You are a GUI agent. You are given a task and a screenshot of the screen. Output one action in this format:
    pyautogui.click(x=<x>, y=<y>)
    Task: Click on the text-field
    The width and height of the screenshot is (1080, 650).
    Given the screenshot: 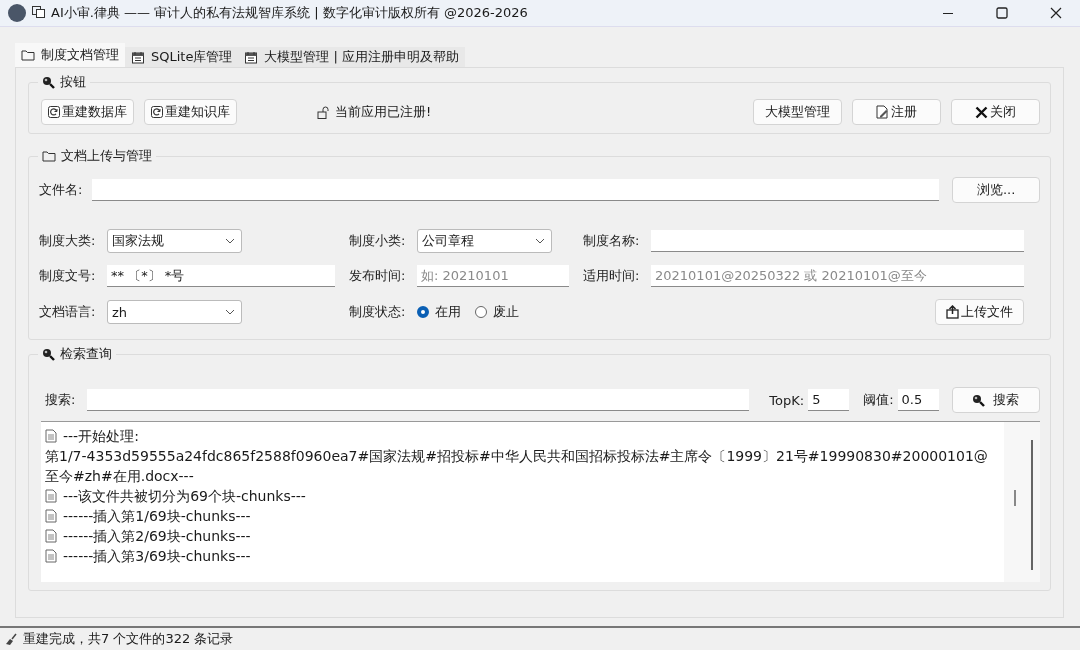 What is the action you would take?
    pyautogui.click(x=837, y=241)
    